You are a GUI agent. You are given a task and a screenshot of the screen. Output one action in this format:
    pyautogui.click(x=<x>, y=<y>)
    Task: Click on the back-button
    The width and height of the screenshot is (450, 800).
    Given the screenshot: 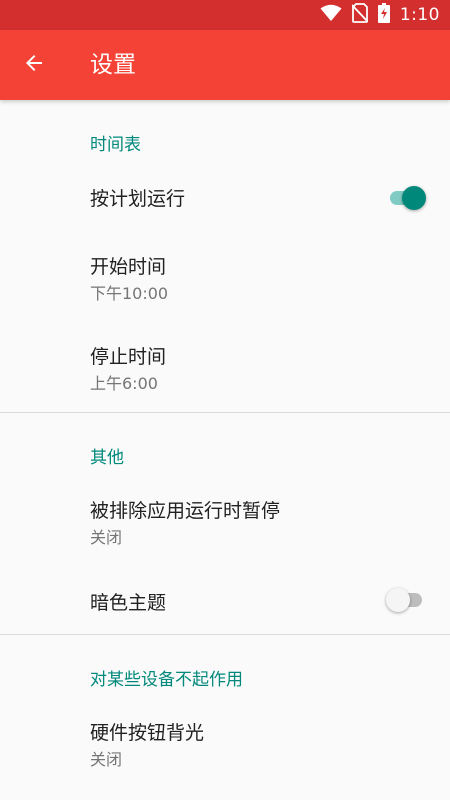 What is the action you would take?
    pyautogui.click(x=34, y=65)
    